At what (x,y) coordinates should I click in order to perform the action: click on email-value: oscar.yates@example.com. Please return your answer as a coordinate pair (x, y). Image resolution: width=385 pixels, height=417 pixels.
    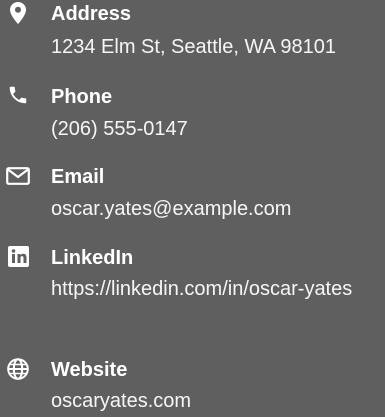
    Looking at the image, I should click on (216, 209).